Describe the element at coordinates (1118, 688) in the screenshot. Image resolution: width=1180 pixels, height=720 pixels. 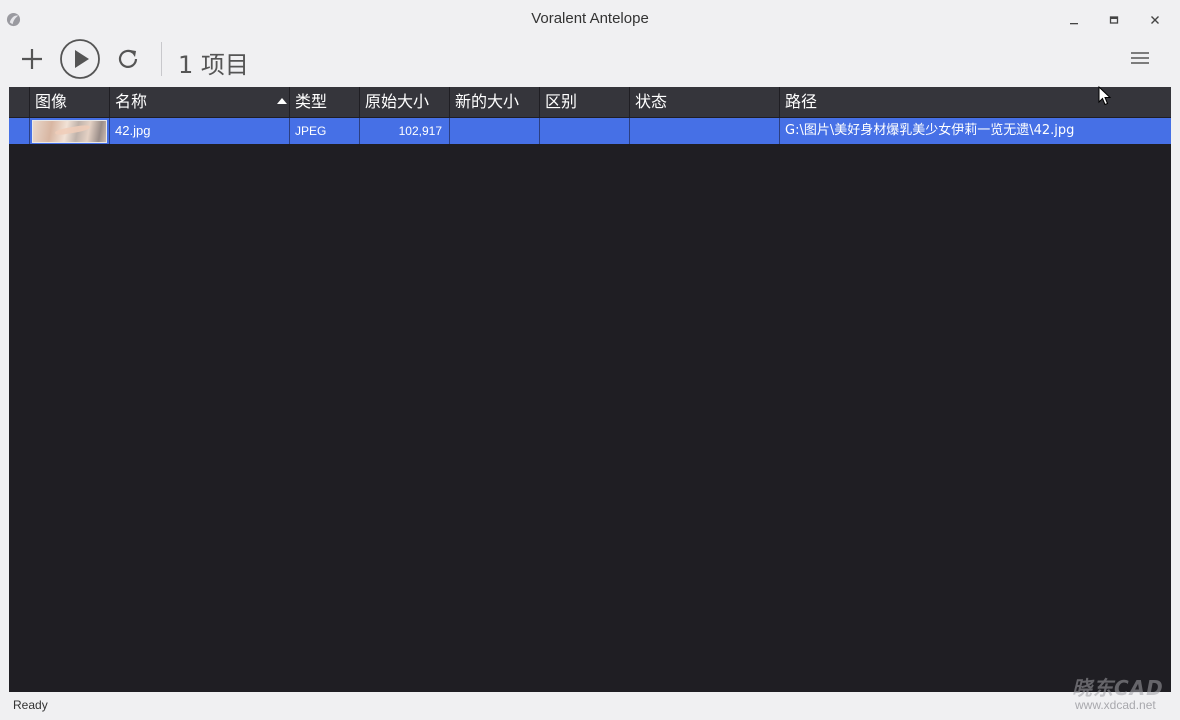
I see `watermark-logo: 晓东CAD` at that location.